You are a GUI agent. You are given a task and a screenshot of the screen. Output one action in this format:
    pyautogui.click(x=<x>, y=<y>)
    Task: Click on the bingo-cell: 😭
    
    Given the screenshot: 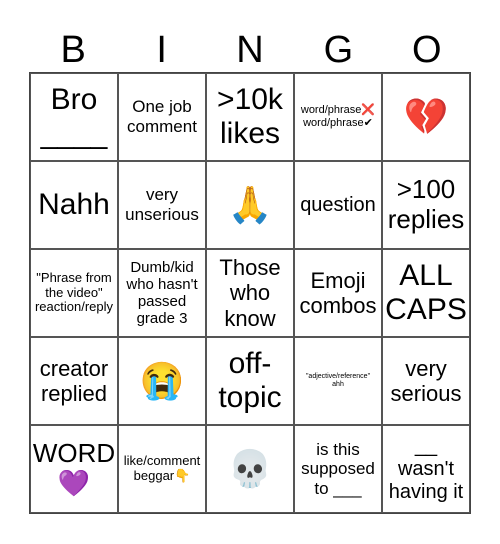 What is the action you would take?
    pyautogui.click(x=162, y=381)
    